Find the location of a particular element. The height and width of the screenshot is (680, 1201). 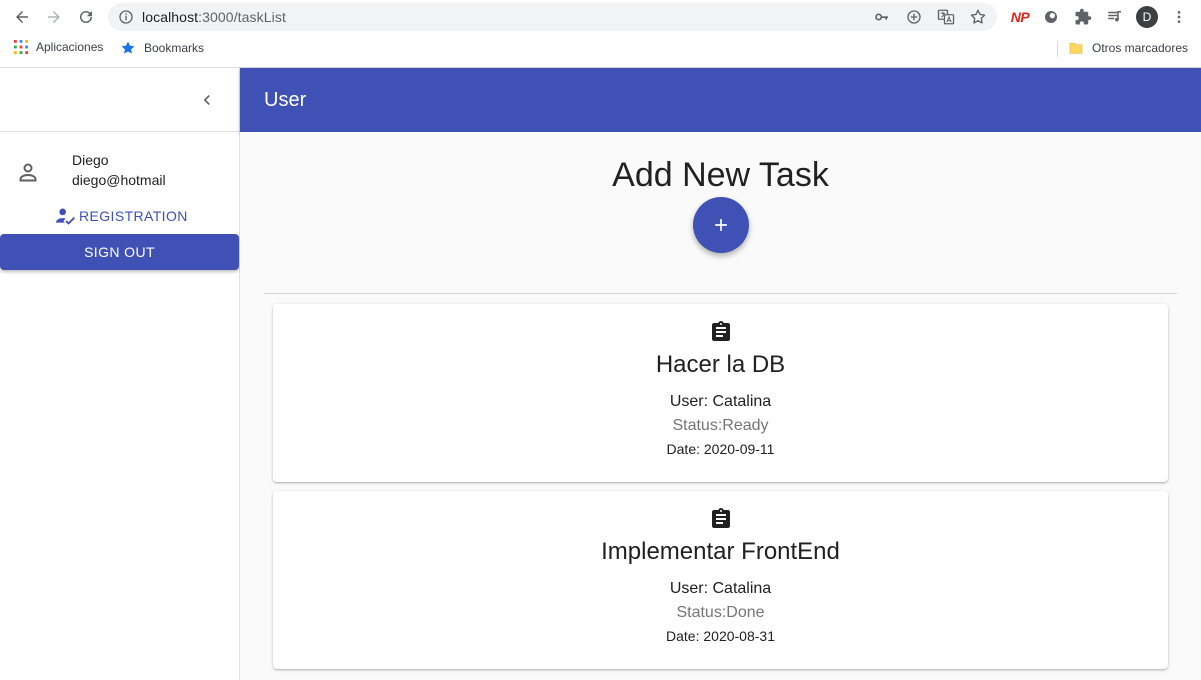

reload-icon is located at coordinates (86, 17).